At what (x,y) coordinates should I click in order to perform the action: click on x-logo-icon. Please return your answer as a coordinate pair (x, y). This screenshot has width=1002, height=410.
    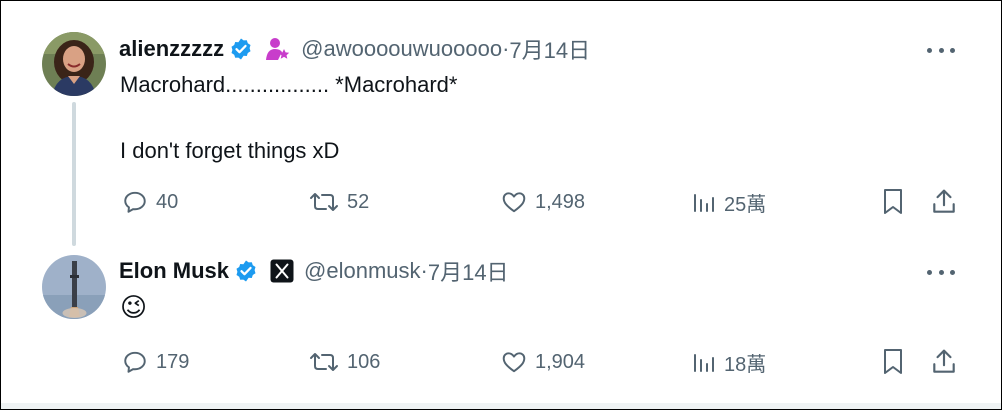
    Looking at the image, I should click on (282, 271).